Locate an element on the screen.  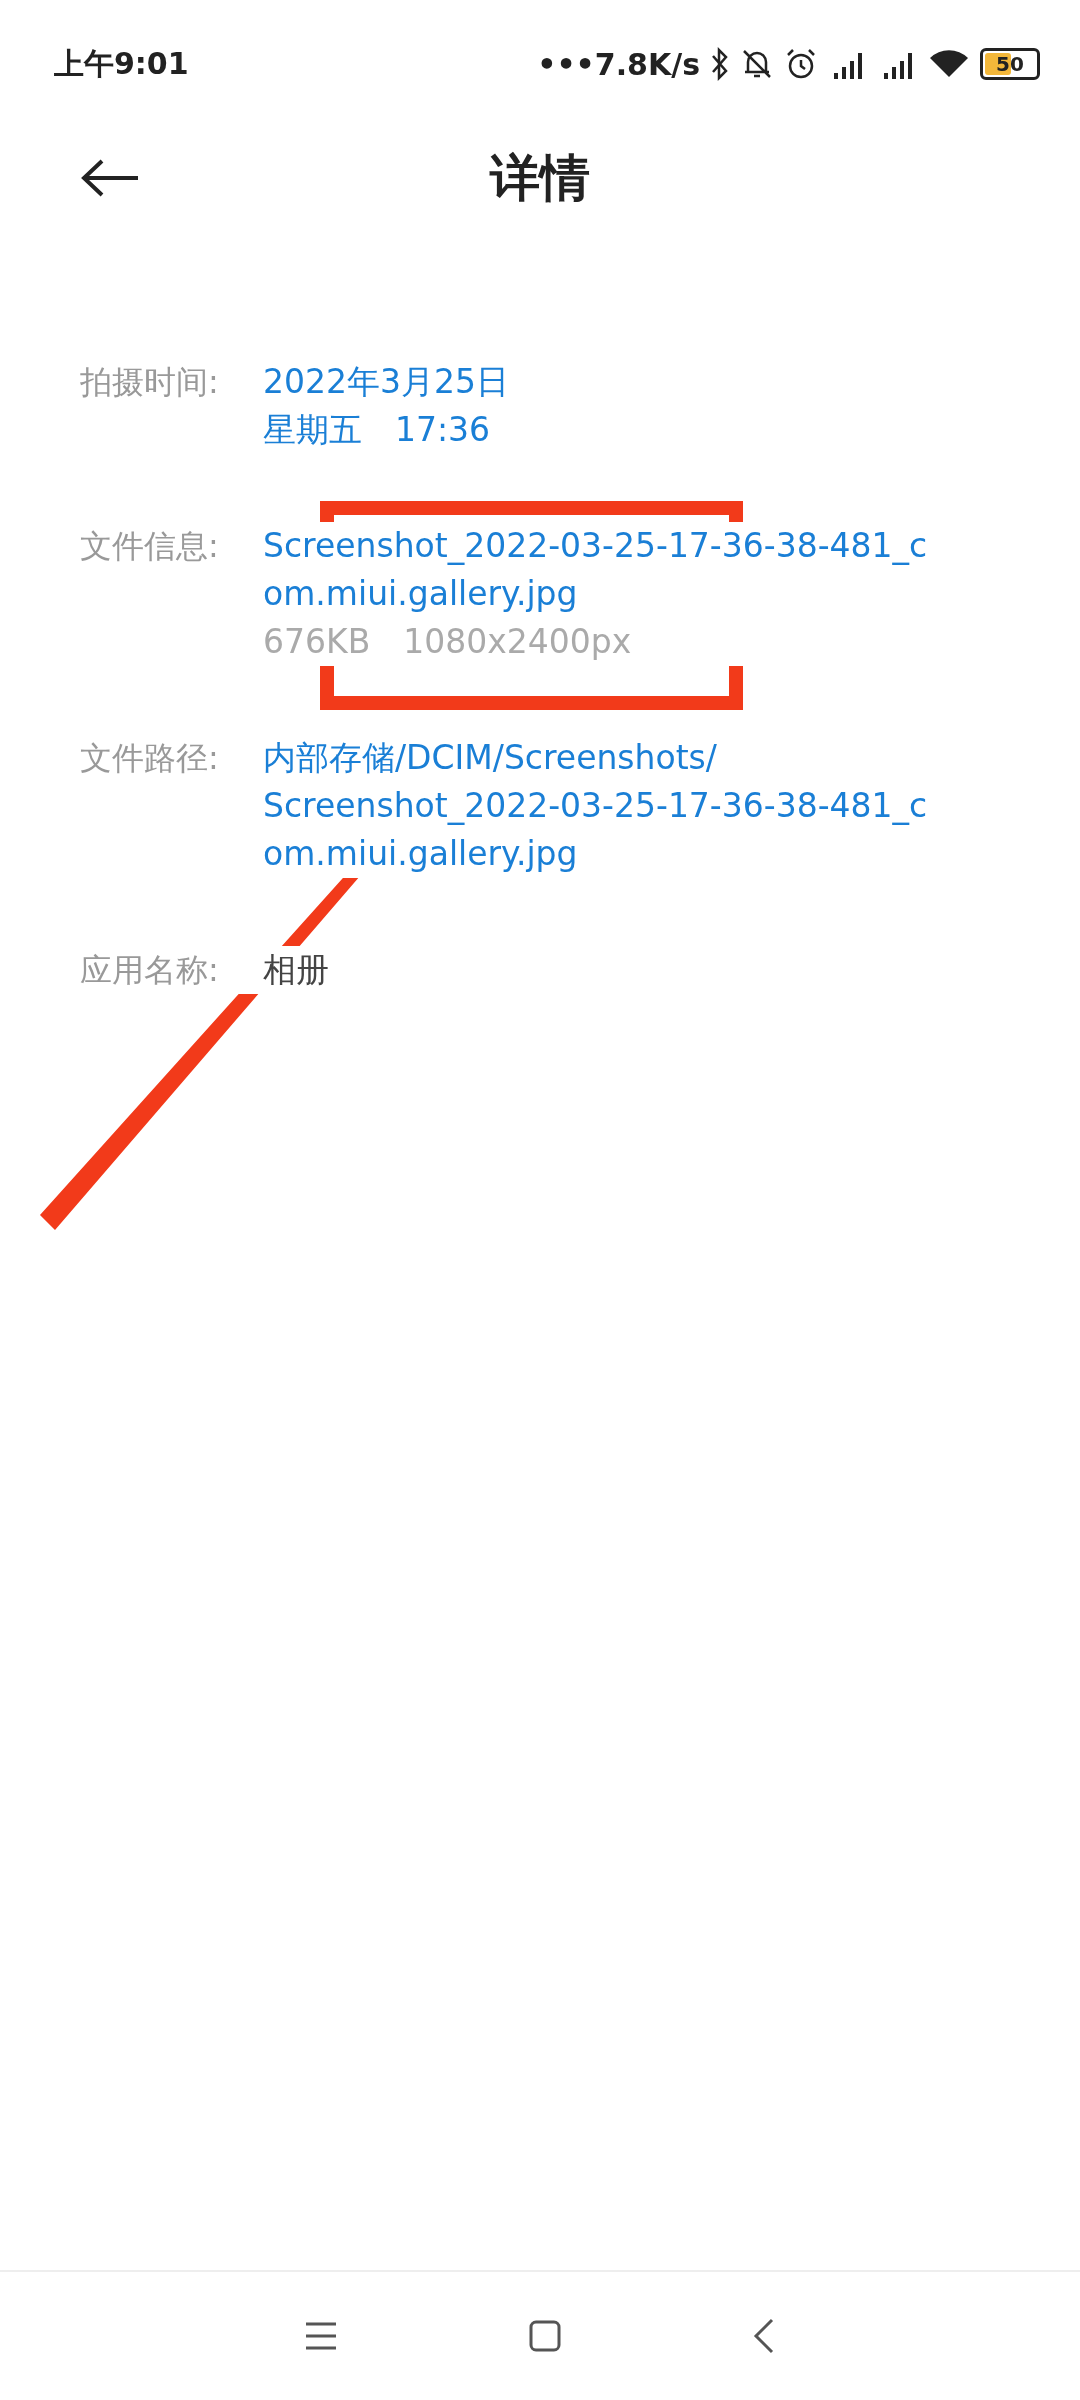
back-arrow-icon is located at coordinates (110, 178).